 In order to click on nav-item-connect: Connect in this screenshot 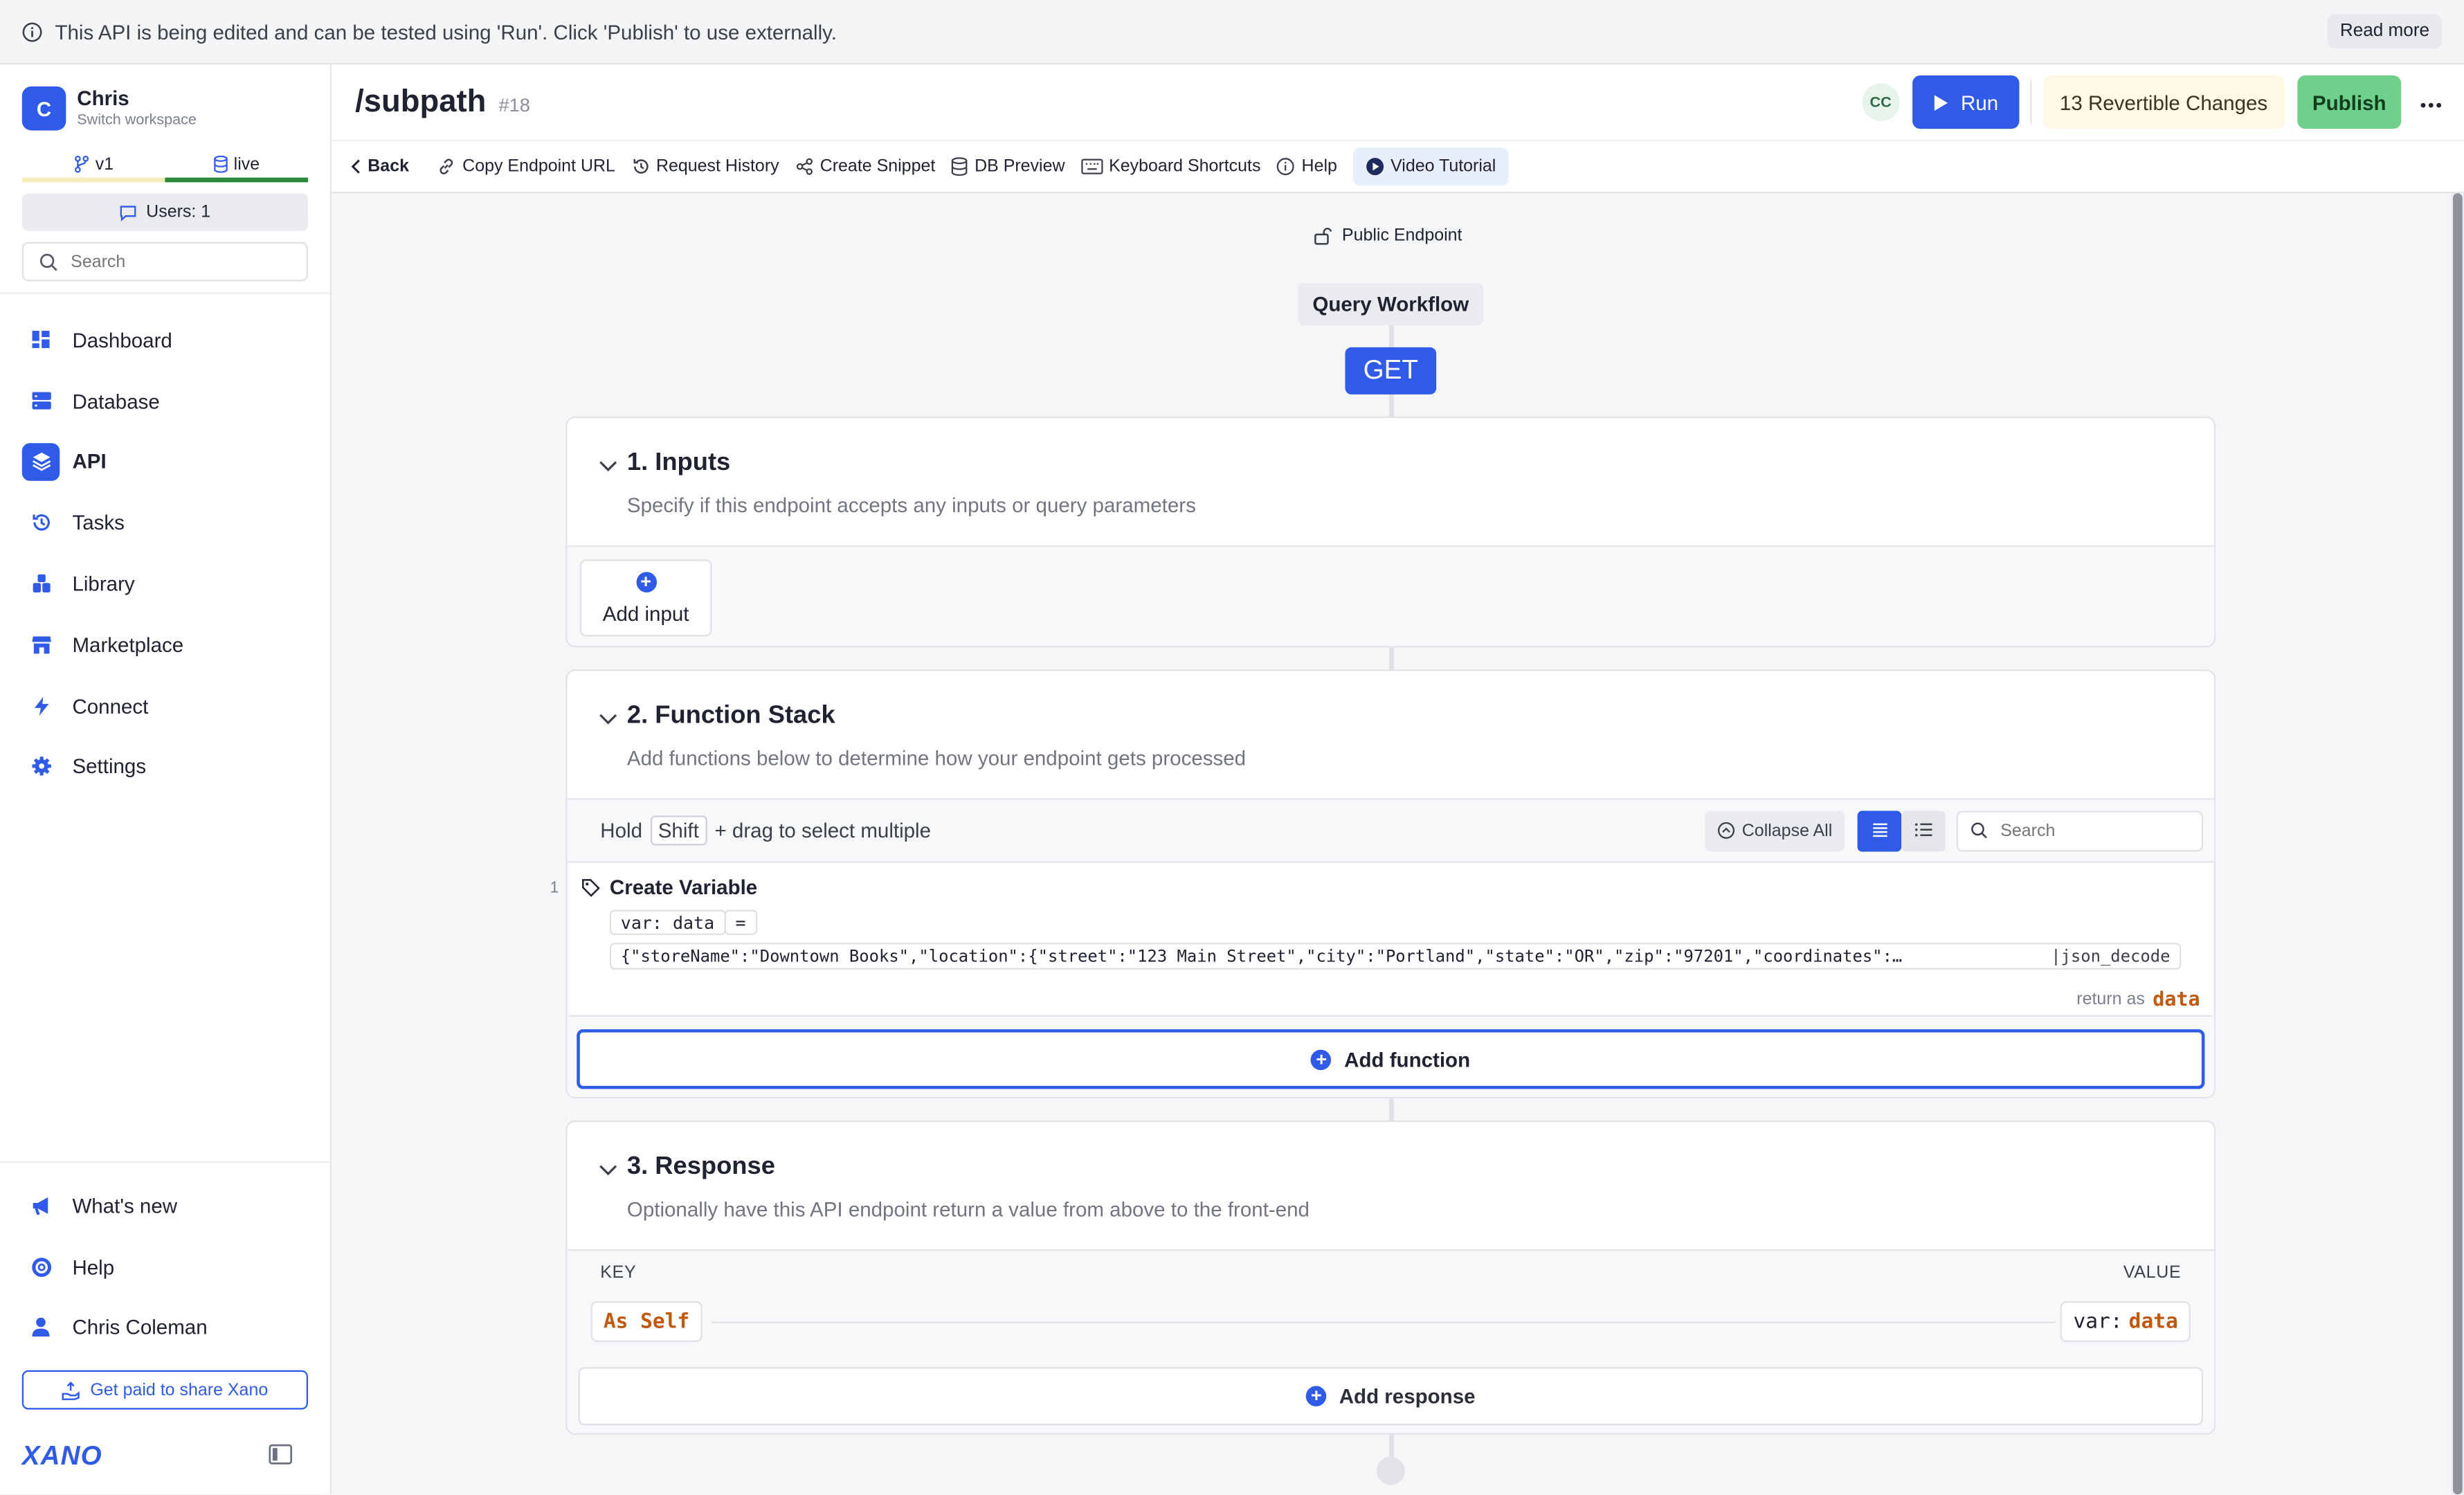, I will do `click(165, 706)`.